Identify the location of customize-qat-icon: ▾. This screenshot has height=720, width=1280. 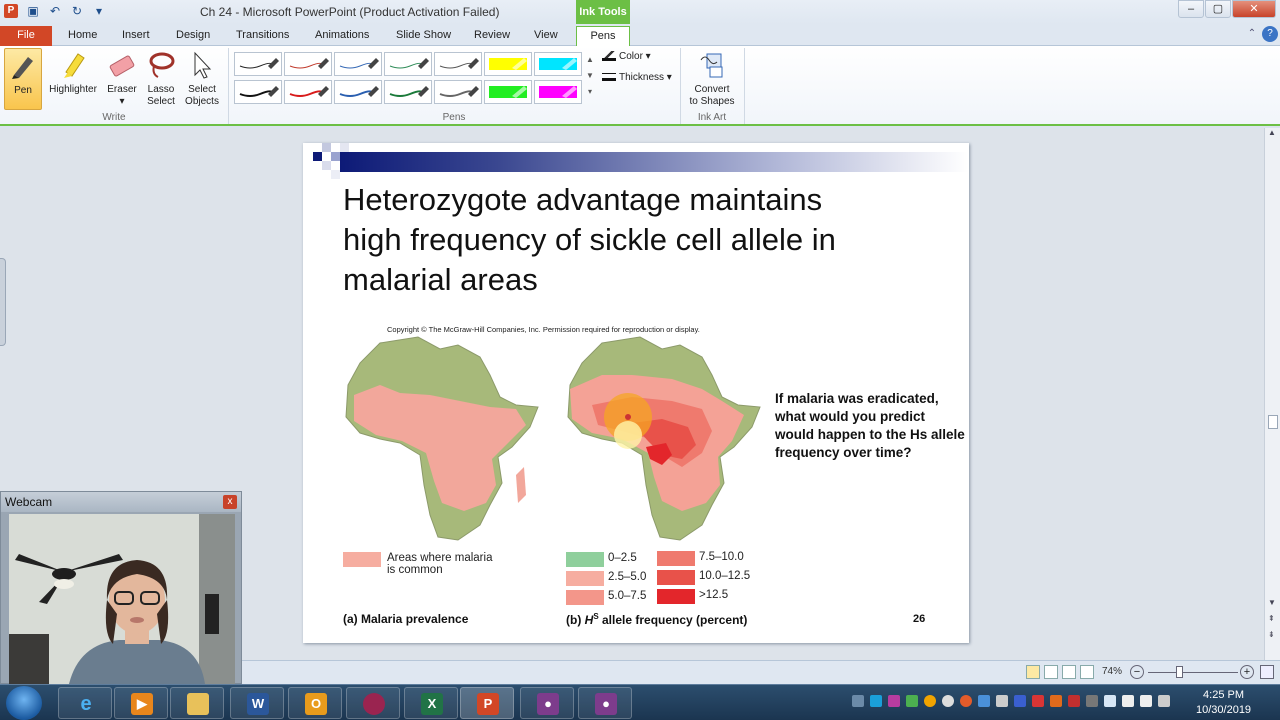
(99, 11).